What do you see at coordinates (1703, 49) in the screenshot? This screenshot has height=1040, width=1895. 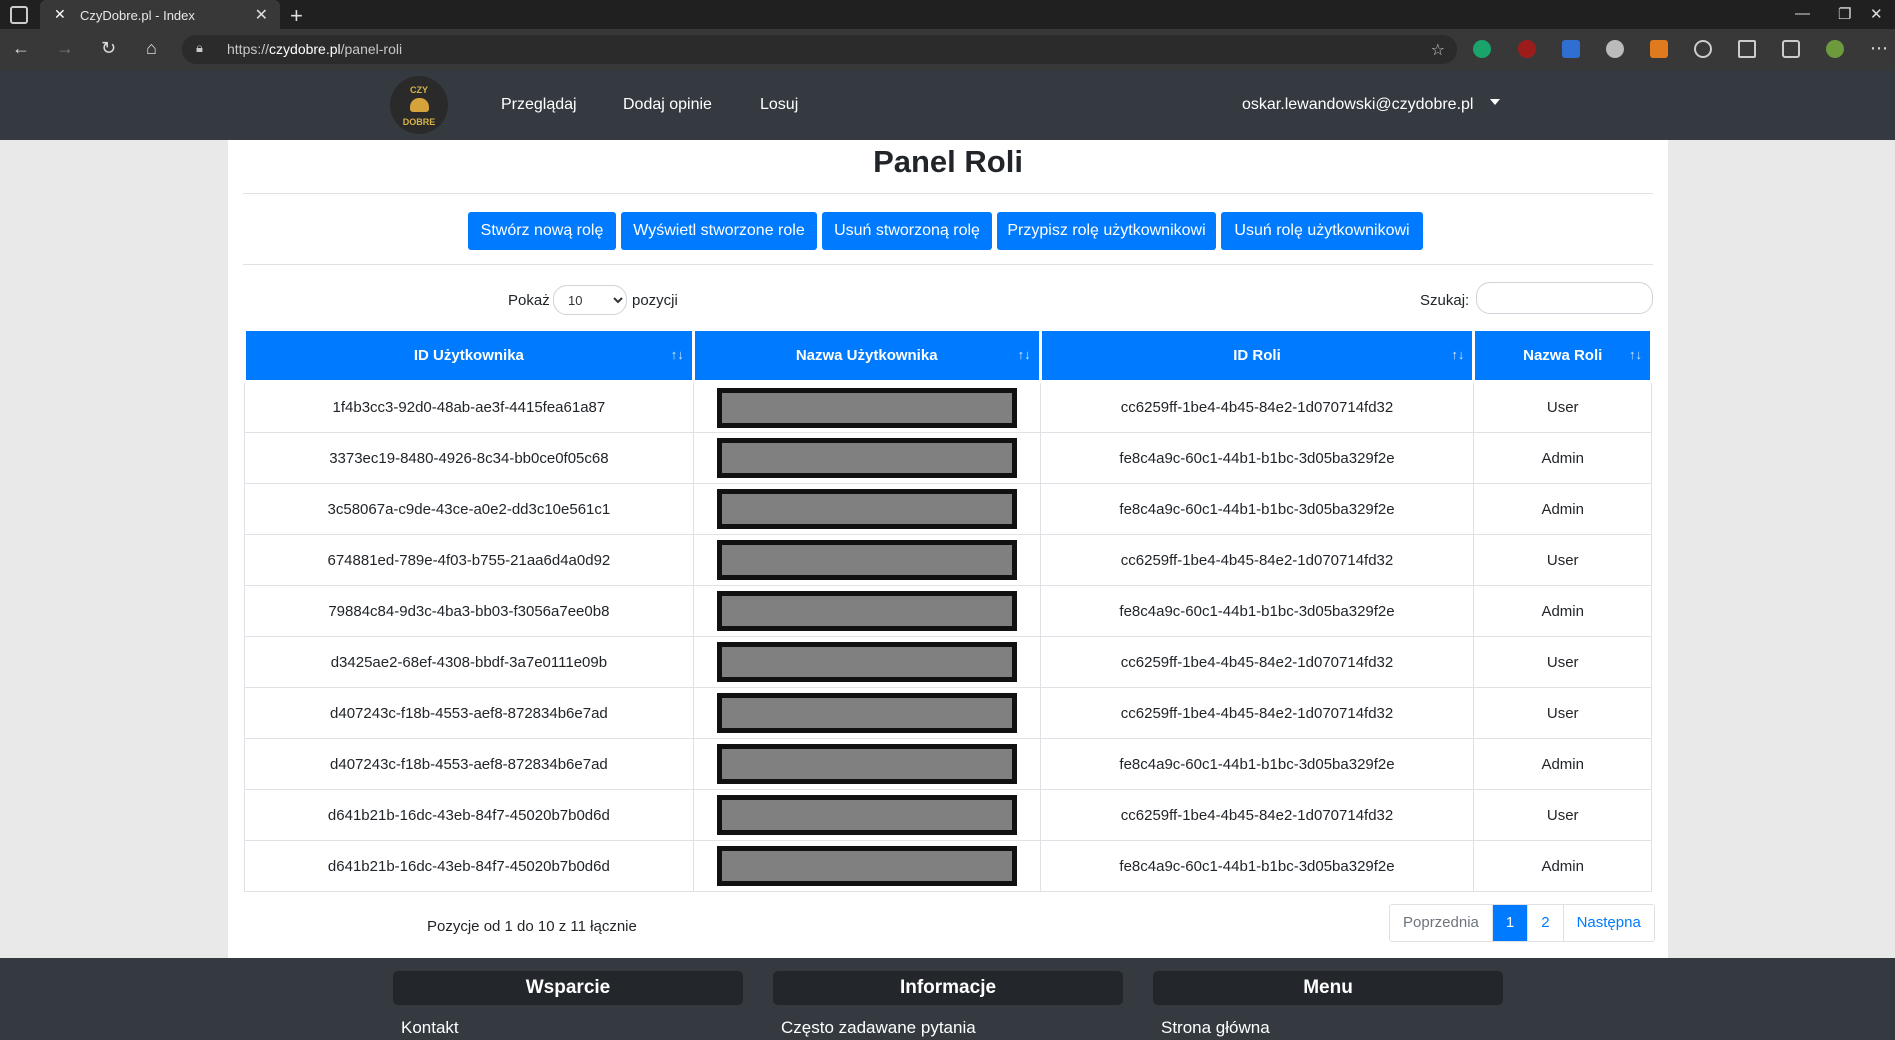 I see `extensions-puzzle-icon` at bounding box center [1703, 49].